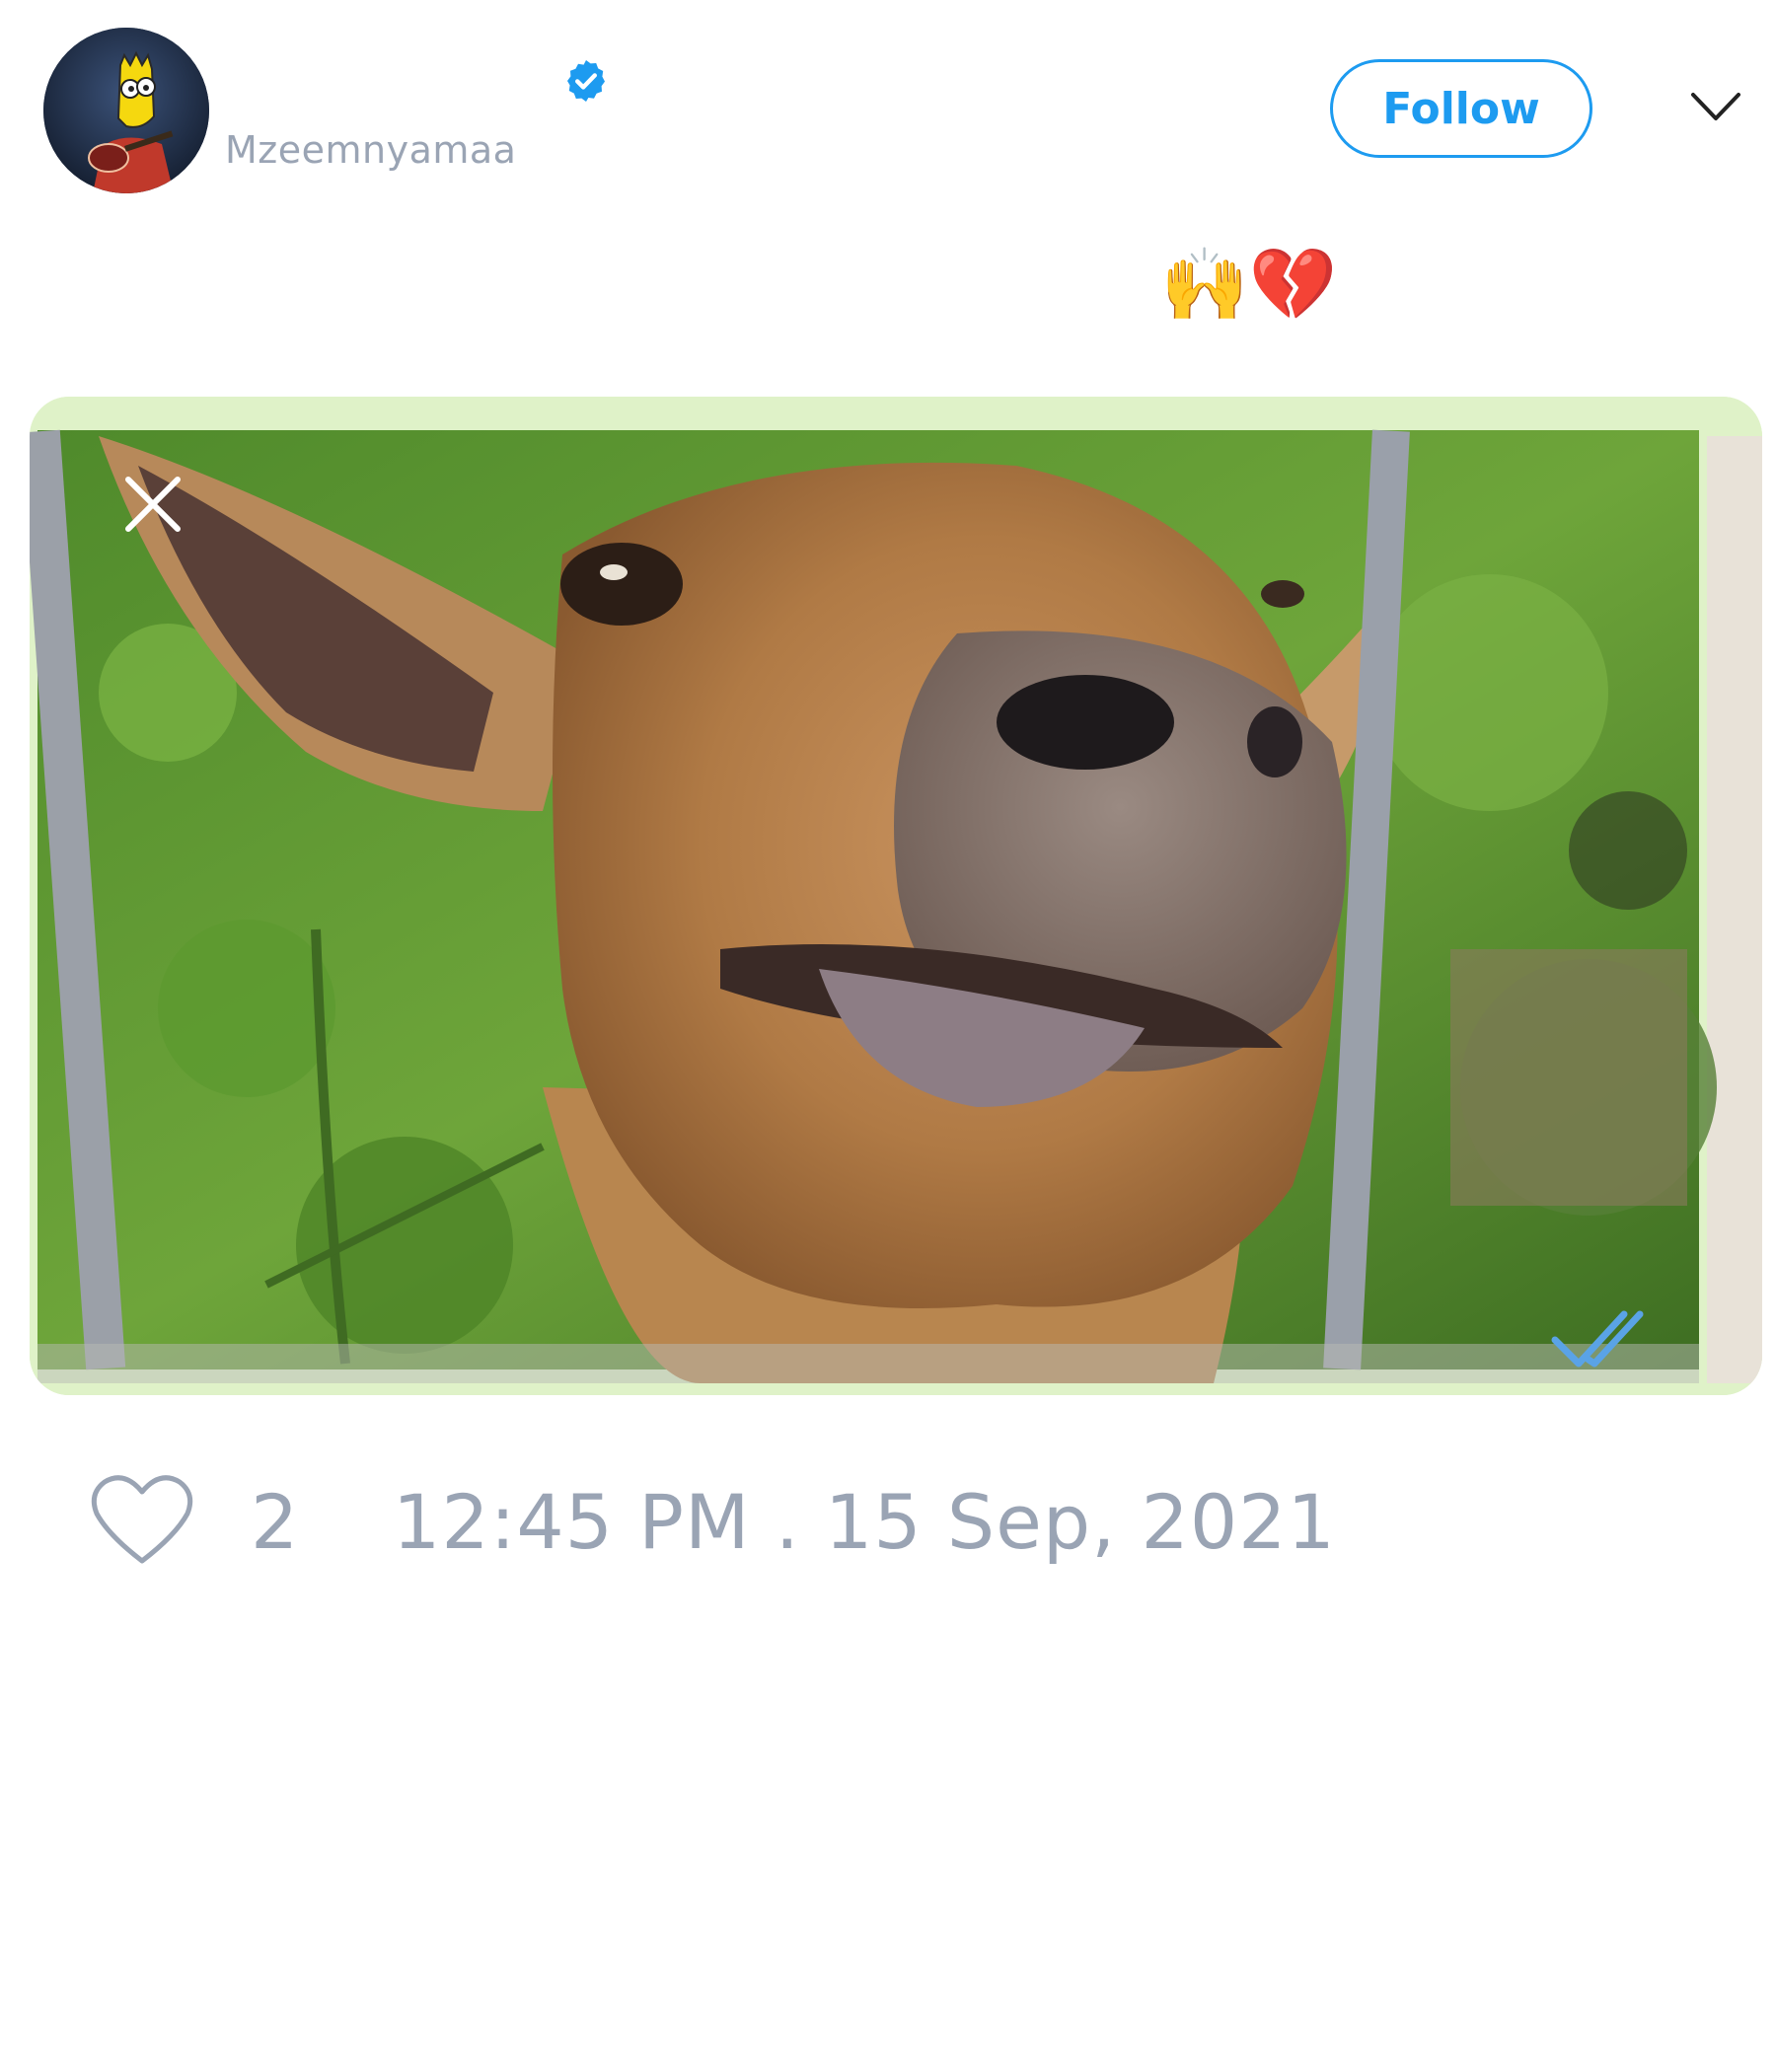 This screenshot has height=2072, width=1776. I want to click on heart-icon, so click(142, 1520).